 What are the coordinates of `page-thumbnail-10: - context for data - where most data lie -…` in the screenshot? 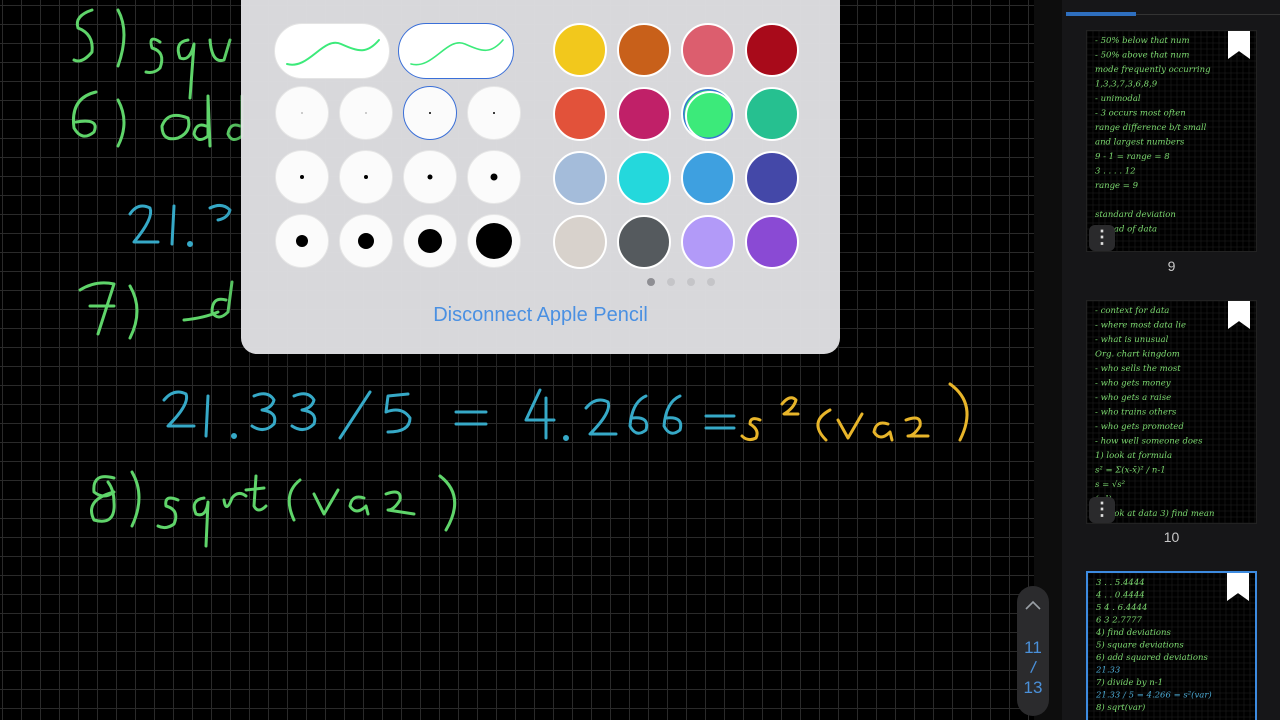 It's located at (1171, 412).